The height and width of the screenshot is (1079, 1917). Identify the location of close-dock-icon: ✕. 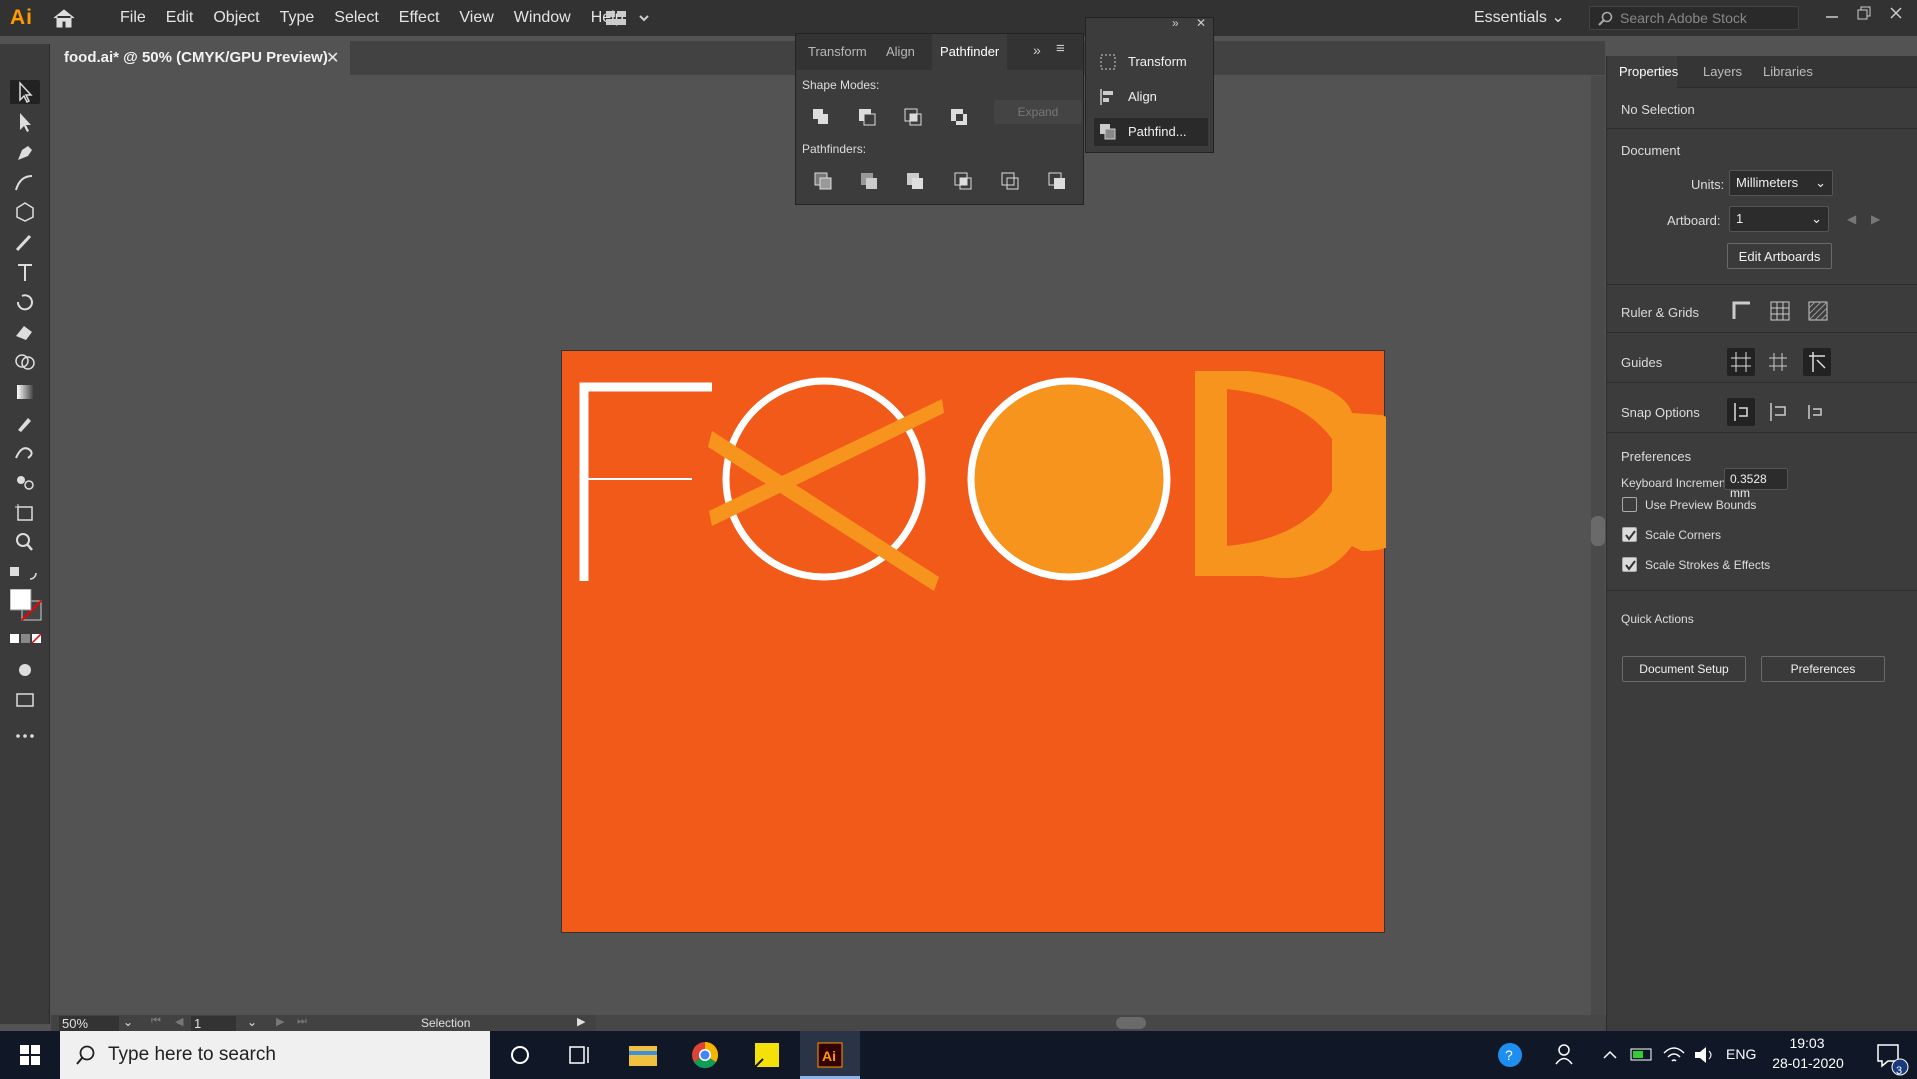
(1201, 23).